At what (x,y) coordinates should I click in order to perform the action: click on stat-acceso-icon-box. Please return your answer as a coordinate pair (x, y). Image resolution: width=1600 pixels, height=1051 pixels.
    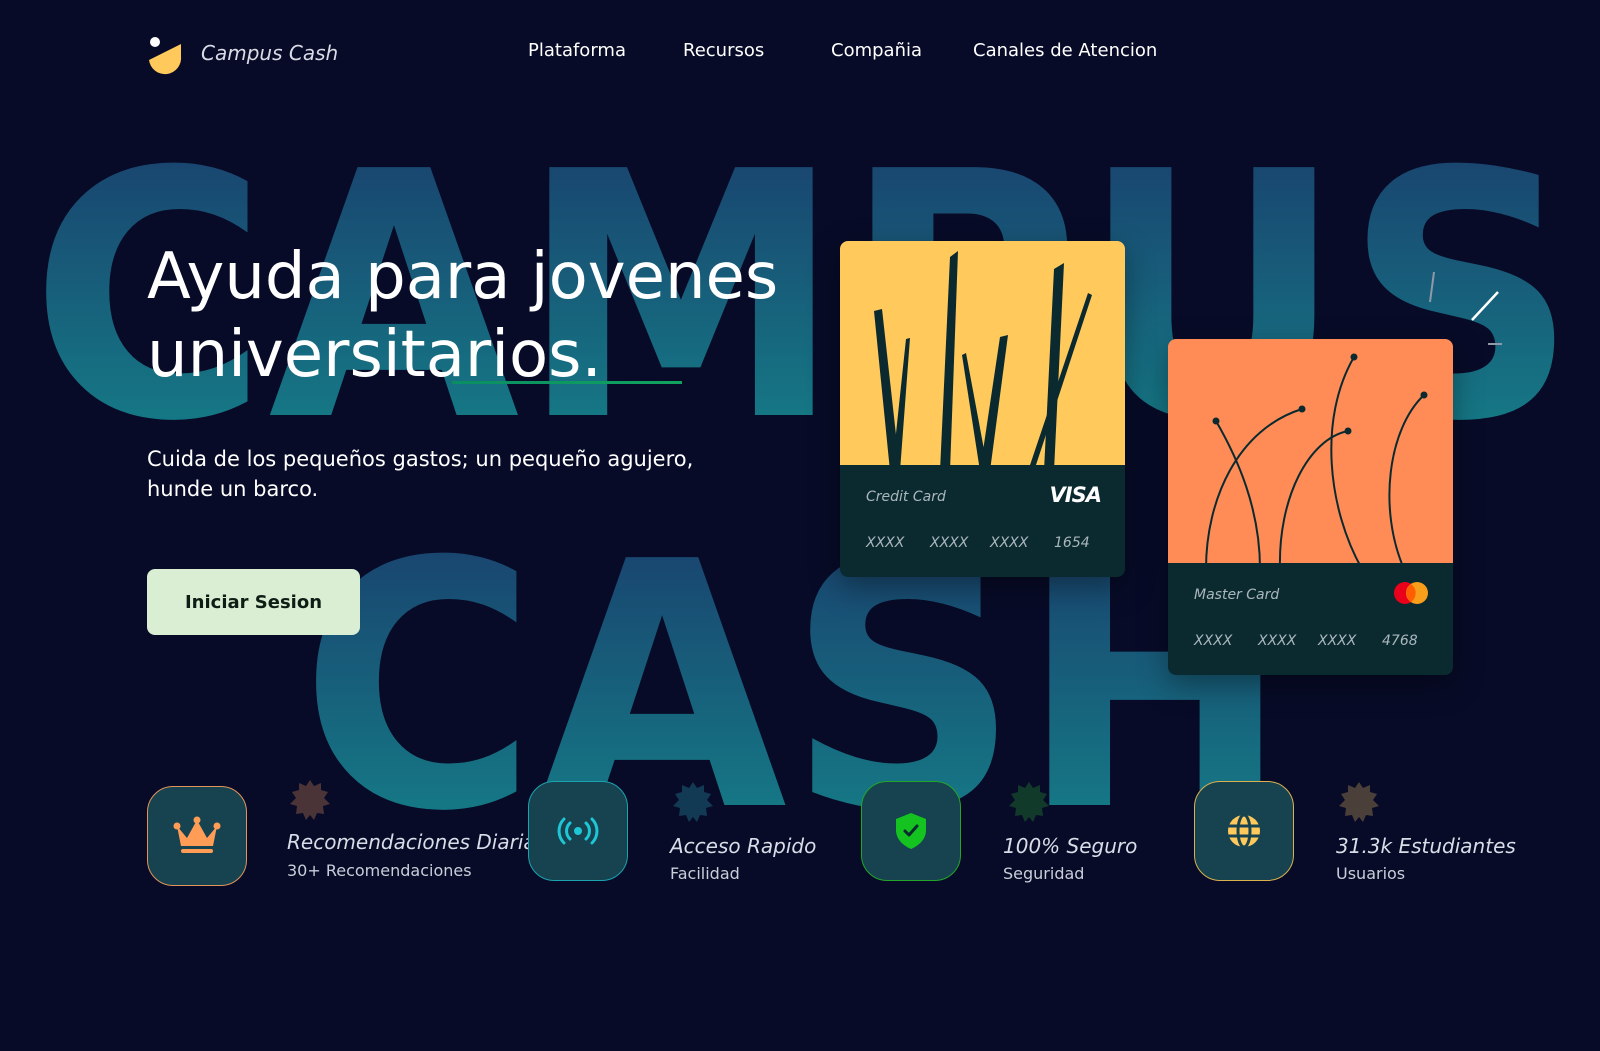
    Looking at the image, I should click on (578, 831).